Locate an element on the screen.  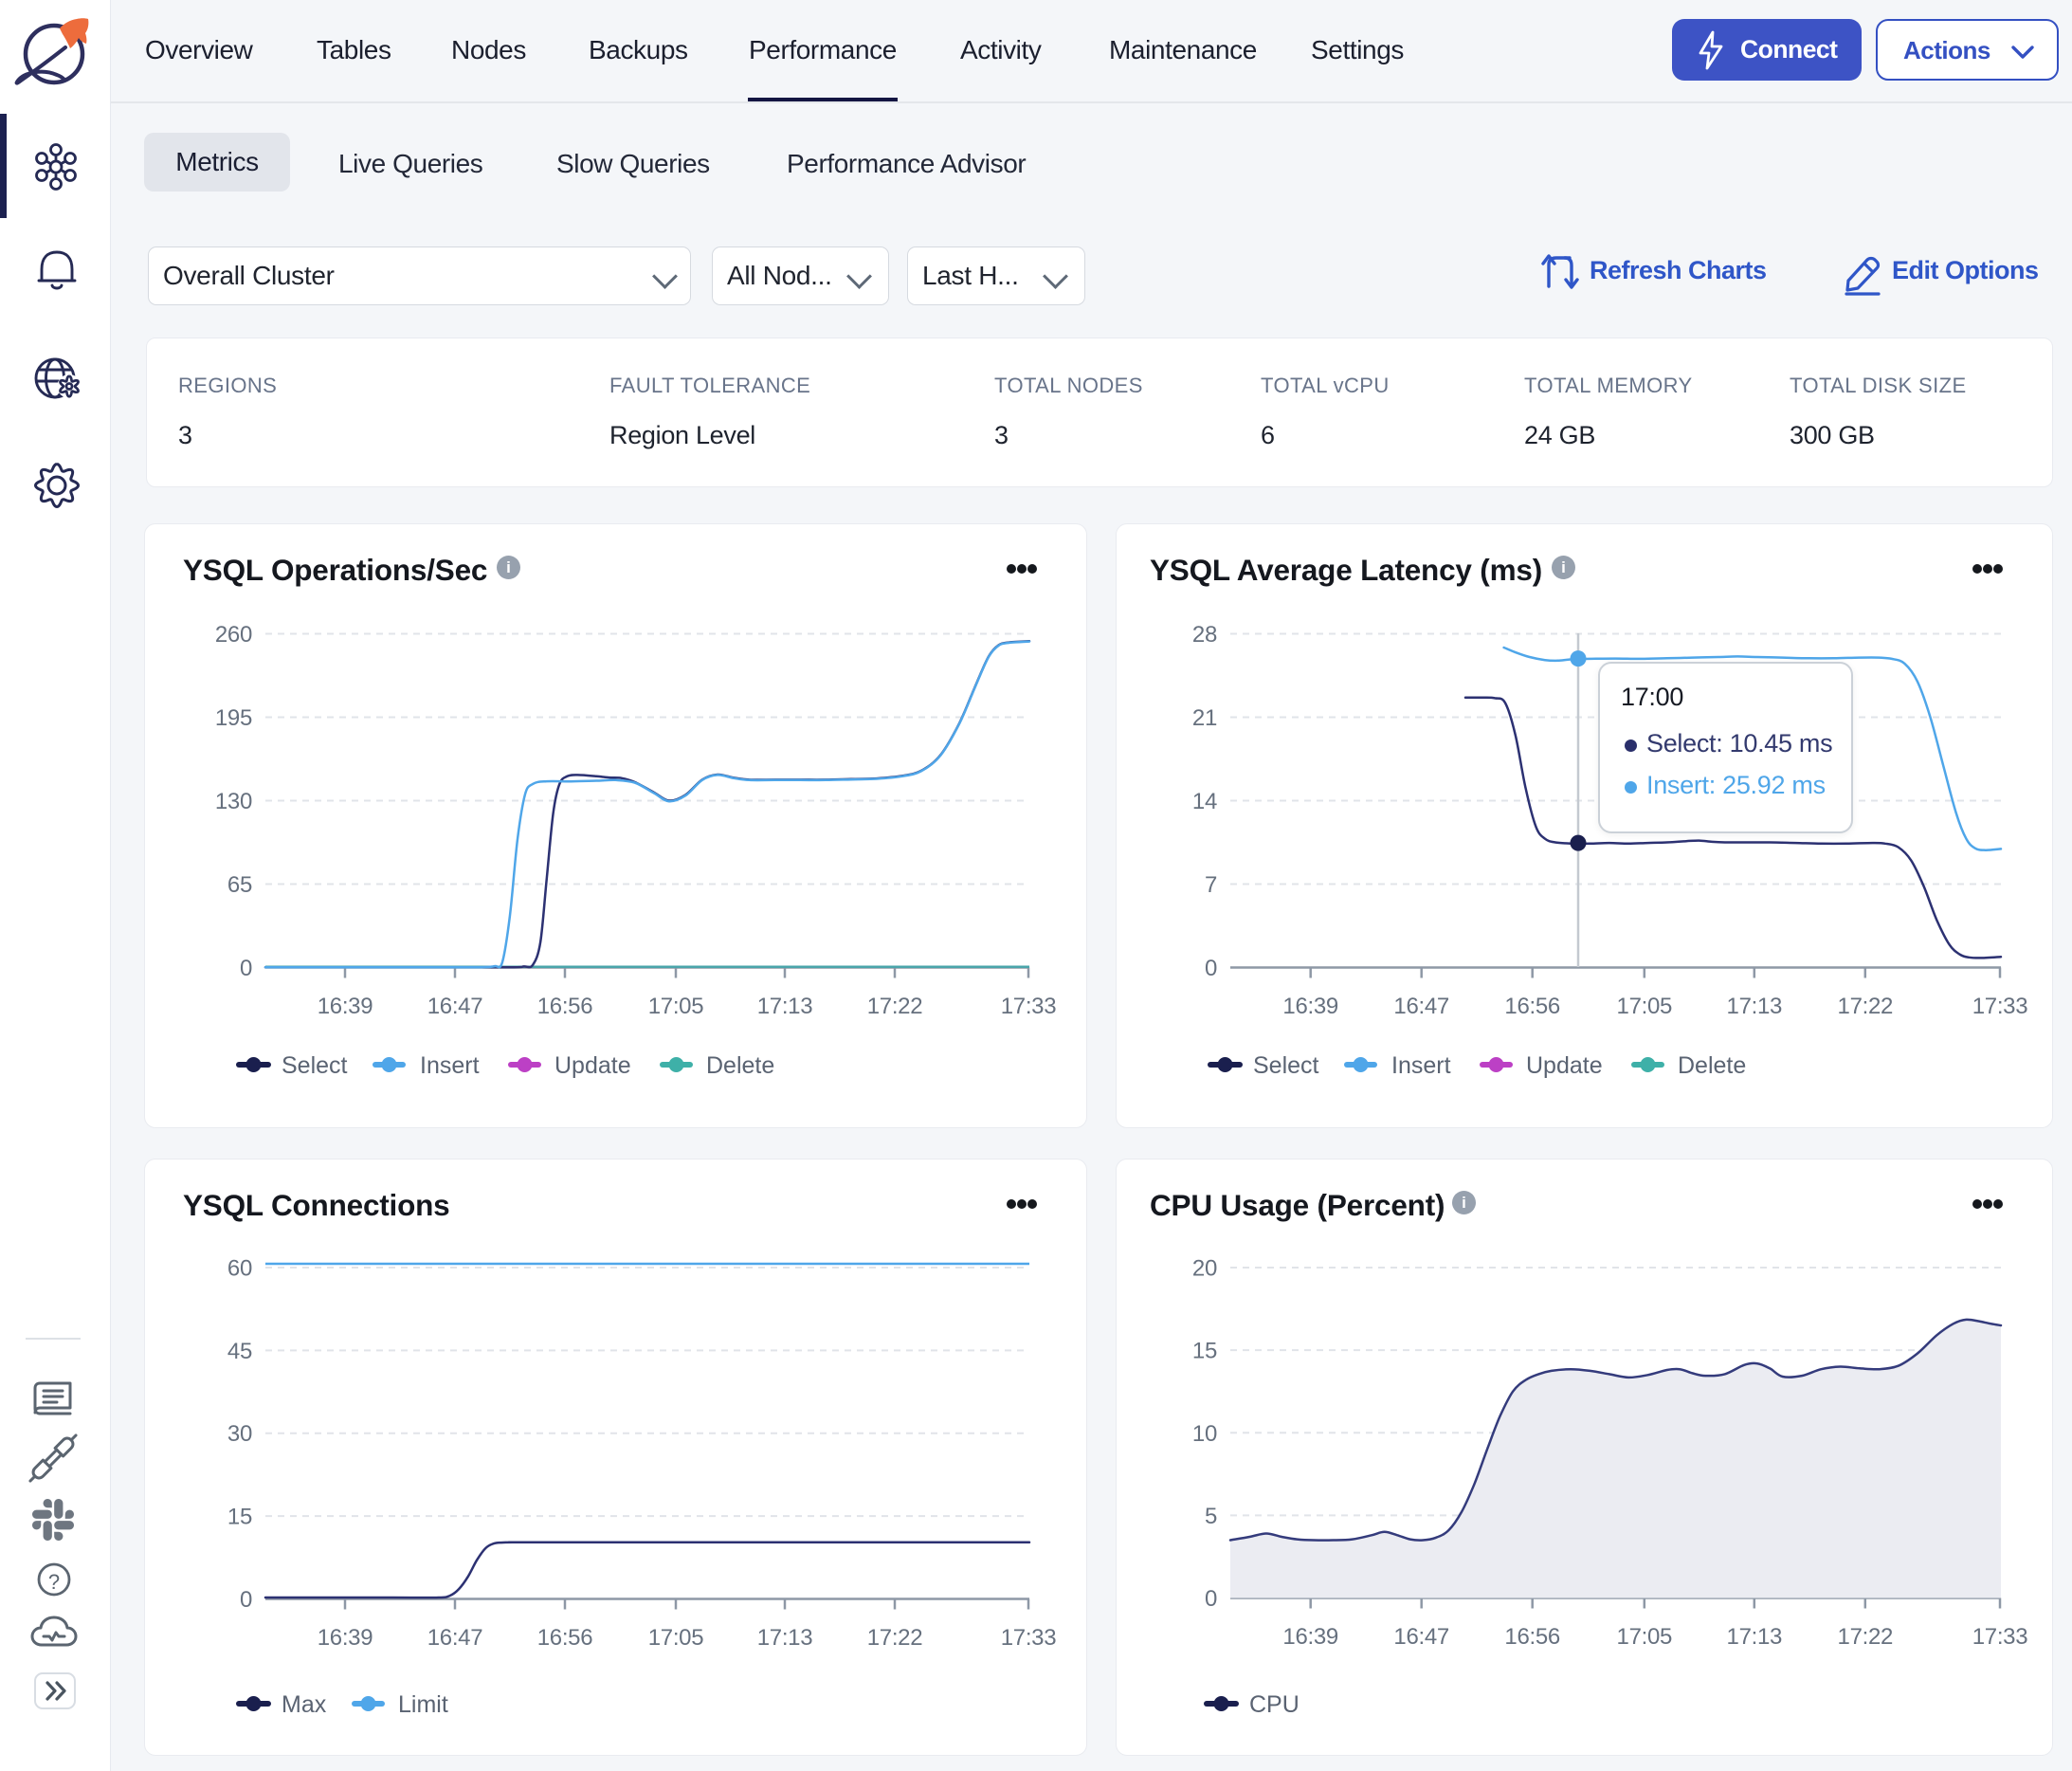
svg-text: Limit is located at coordinates (423, 1705).